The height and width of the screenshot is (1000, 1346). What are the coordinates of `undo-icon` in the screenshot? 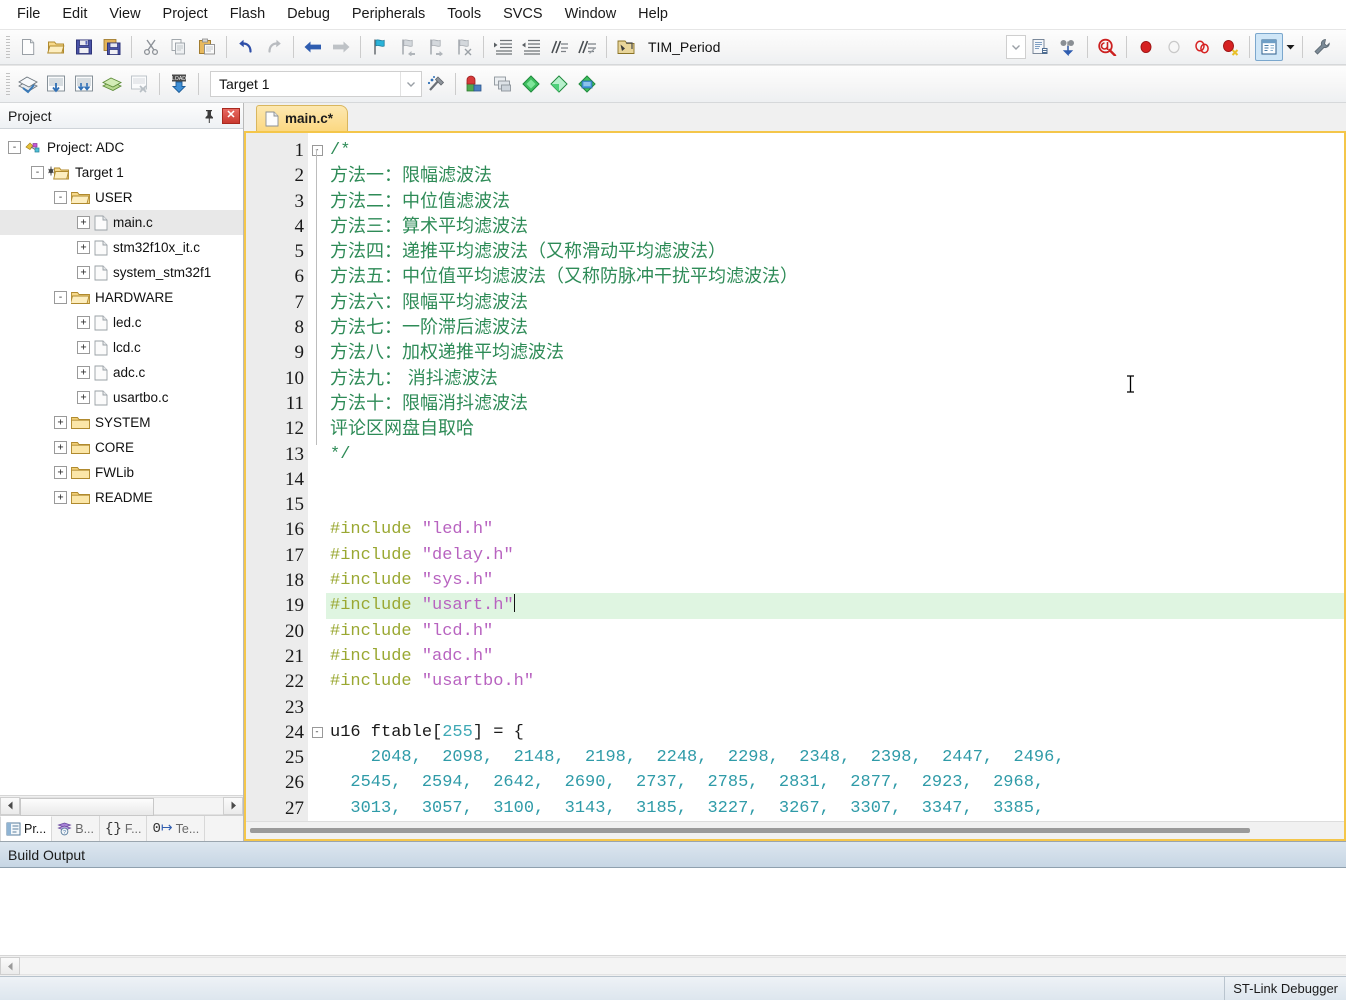 It's located at (246, 47).